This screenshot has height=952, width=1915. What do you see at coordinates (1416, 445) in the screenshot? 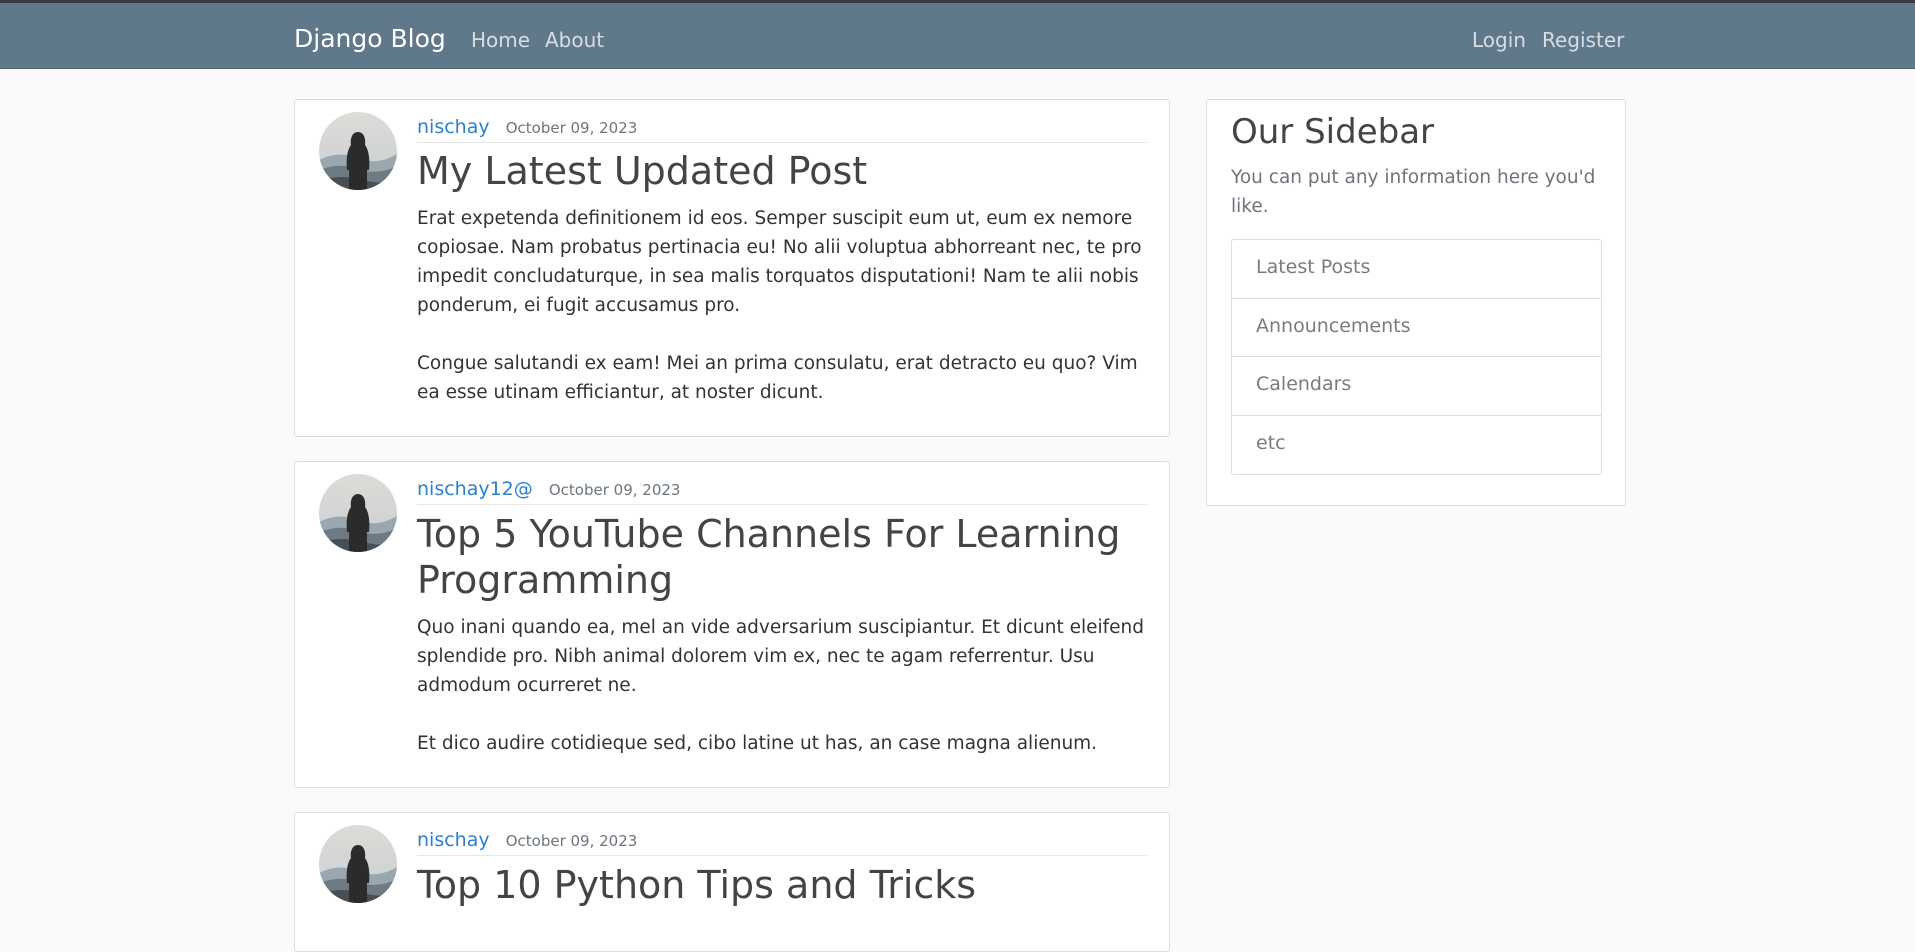
I see `sidebar-item-etc: etc` at bounding box center [1416, 445].